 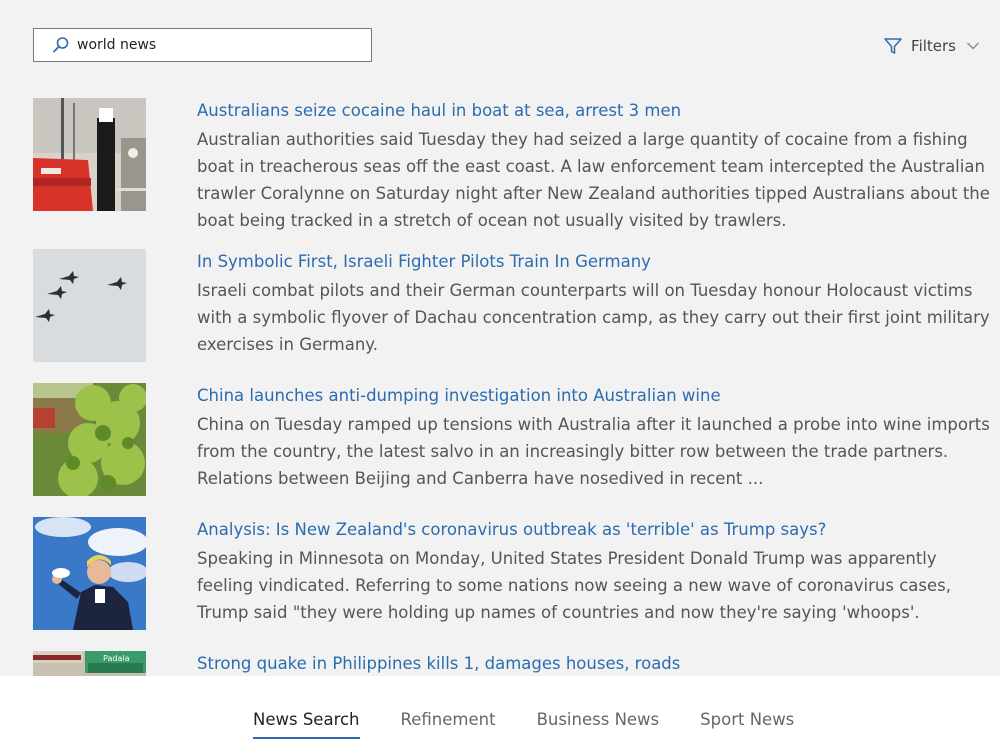 I want to click on filters-button: Filters, so click(x=931, y=46).